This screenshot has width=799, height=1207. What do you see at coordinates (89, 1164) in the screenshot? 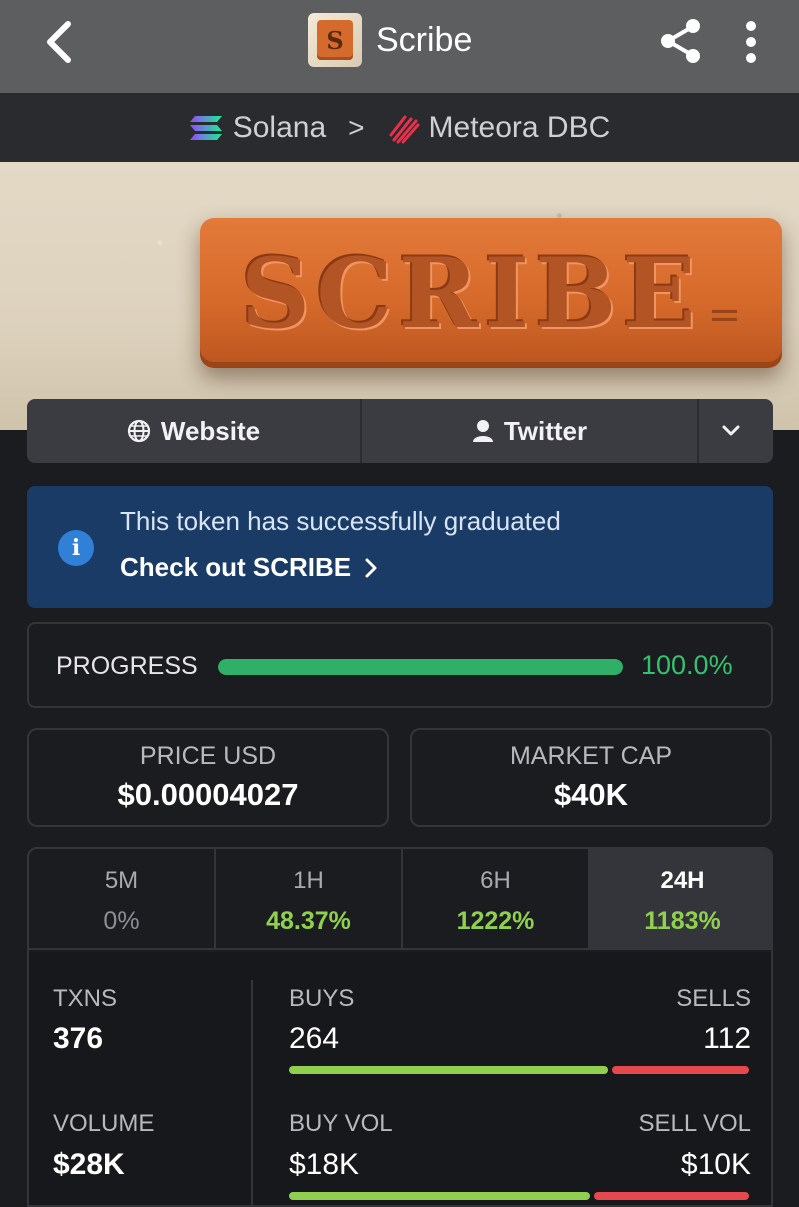
I see `volume-value: $28K` at bounding box center [89, 1164].